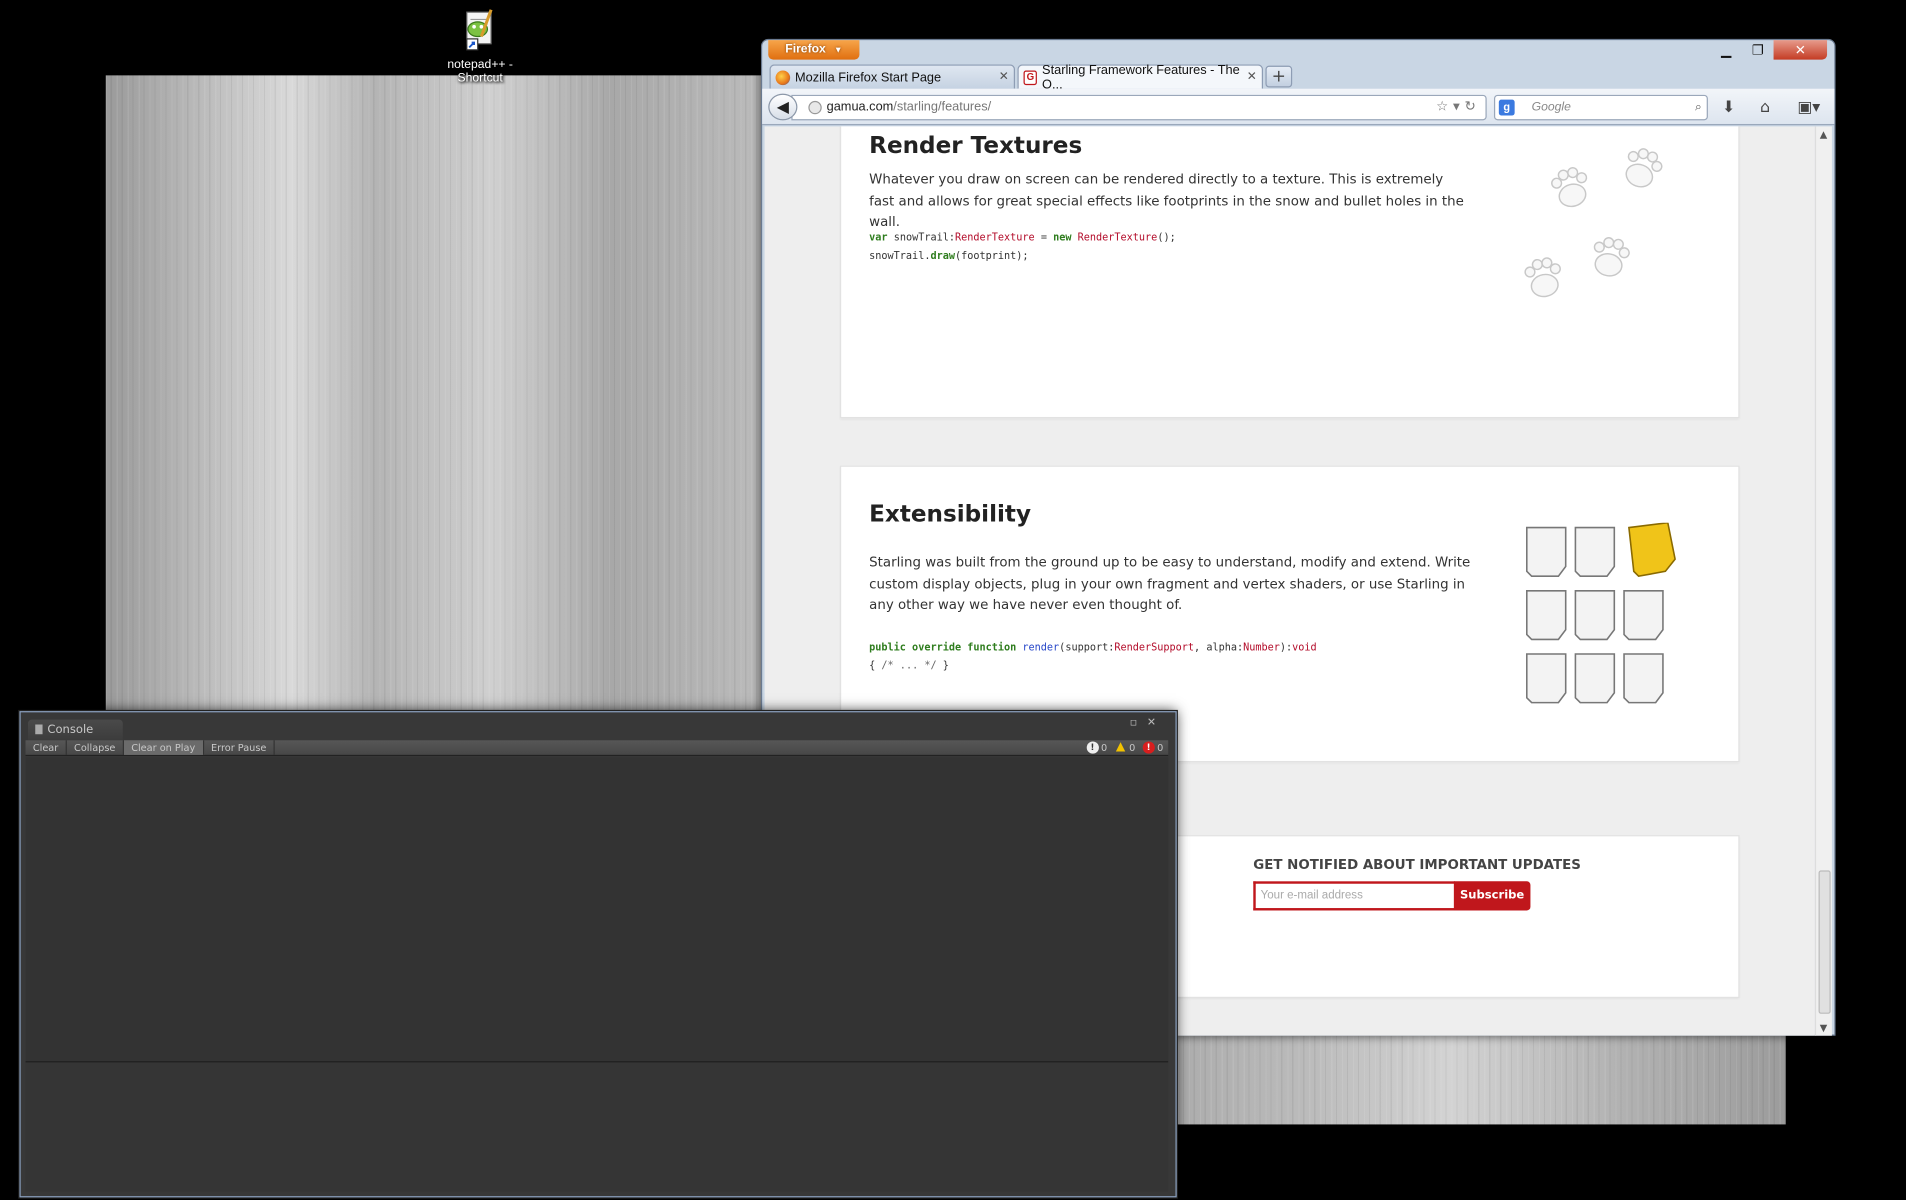 Image resolution: width=1906 pixels, height=1200 pixels. Describe the element at coordinates (1304, 646) in the screenshot. I see `code-token: void` at that location.